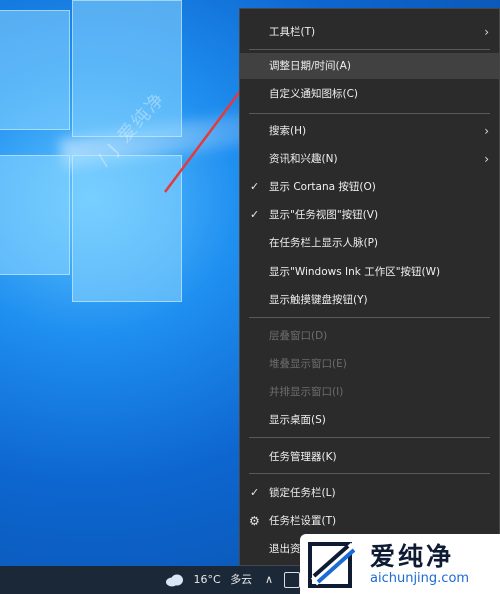 This screenshot has height=594, width=500. What do you see at coordinates (302, 493) in the screenshot?
I see `menu-item-label: 锁定任务栏(L)` at bounding box center [302, 493].